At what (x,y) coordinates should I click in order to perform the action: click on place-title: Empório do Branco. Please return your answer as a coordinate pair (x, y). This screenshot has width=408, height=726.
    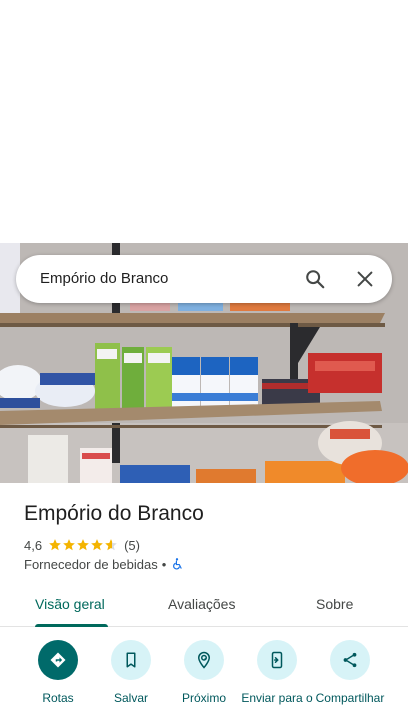
    Looking at the image, I should click on (114, 513).